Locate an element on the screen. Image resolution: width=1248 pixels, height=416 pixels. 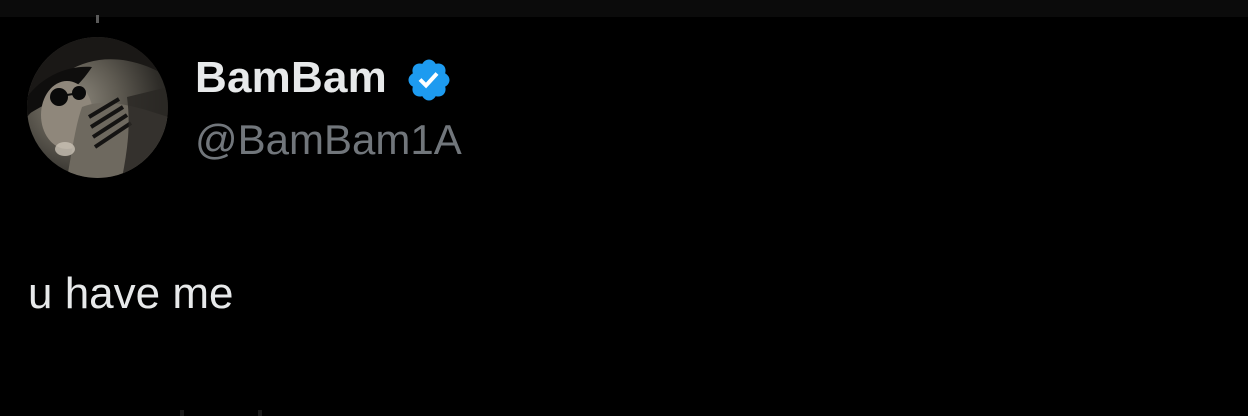
verified-badge-icon is located at coordinates (429, 80).